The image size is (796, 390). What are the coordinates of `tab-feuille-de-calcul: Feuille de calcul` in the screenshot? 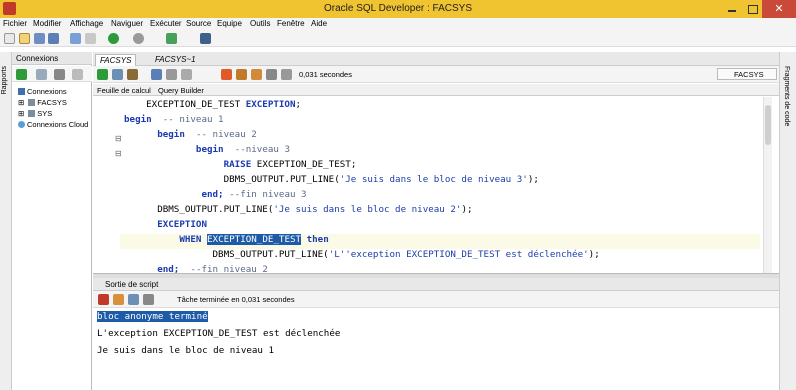 It's located at (124, 90).